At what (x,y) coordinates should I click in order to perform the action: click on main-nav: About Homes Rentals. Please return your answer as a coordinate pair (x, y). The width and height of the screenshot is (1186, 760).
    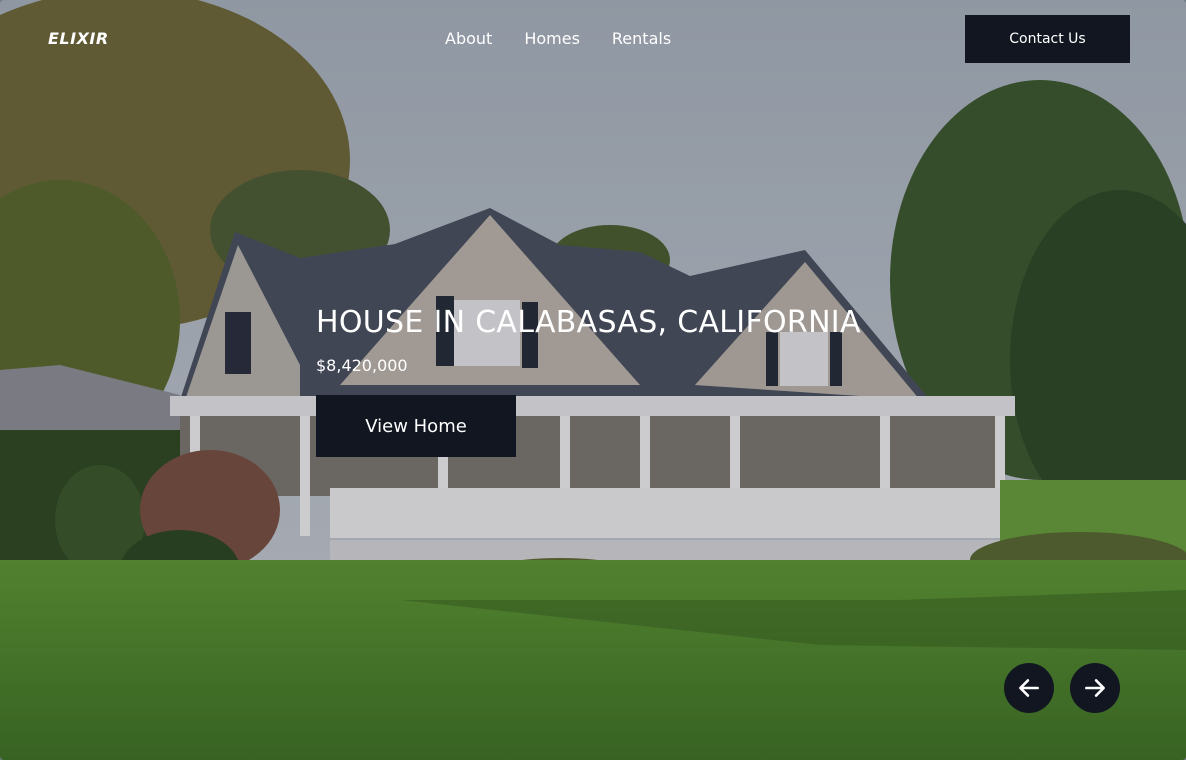
    Looking at the image, I should click on (574, 38).